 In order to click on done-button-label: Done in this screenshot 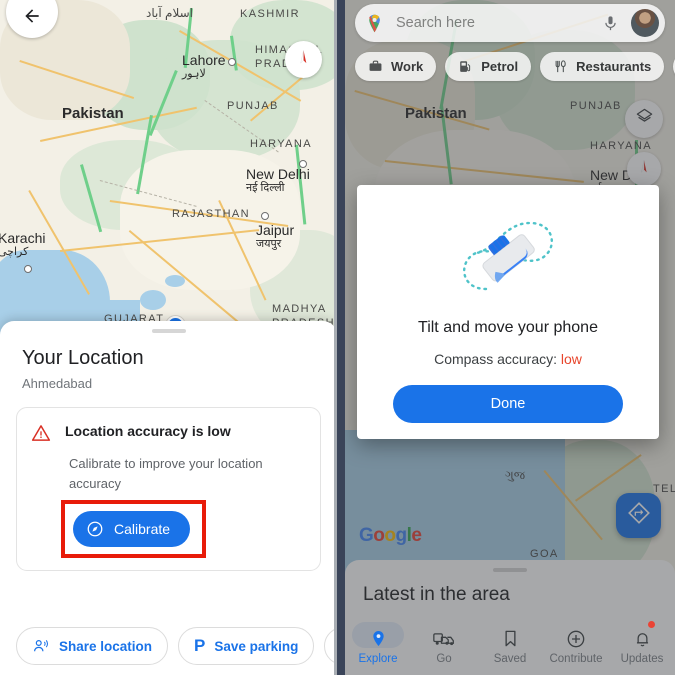, I will do `click(508, 404)`.